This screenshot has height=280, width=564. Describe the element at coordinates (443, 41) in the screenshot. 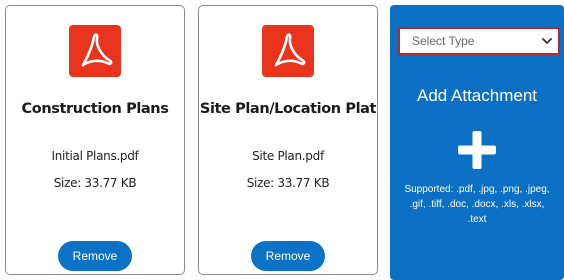

I see `type-select-value: Select Type` at that location.